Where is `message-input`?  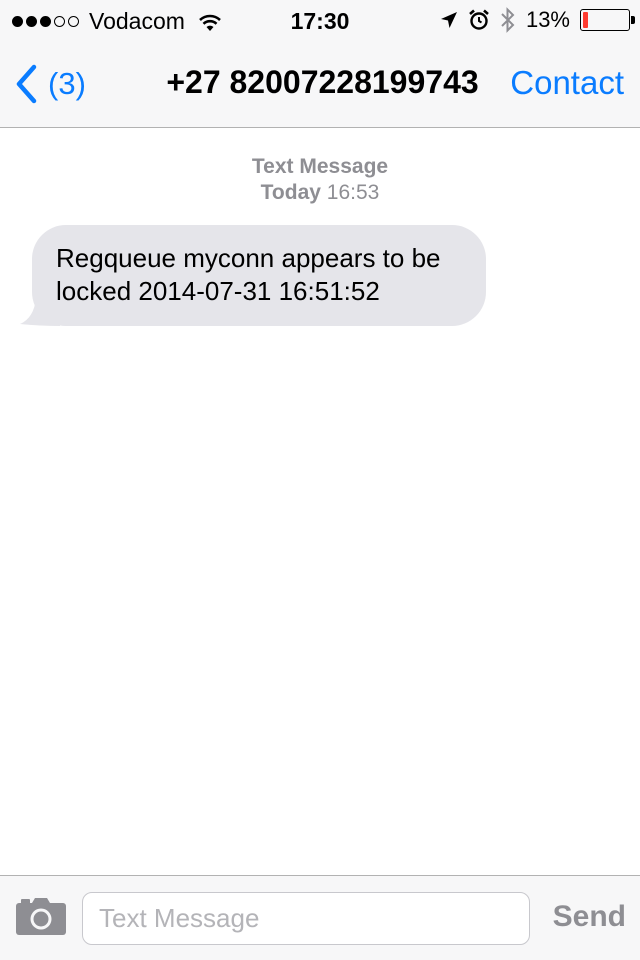
message-input is located at coordinates (306, 918).